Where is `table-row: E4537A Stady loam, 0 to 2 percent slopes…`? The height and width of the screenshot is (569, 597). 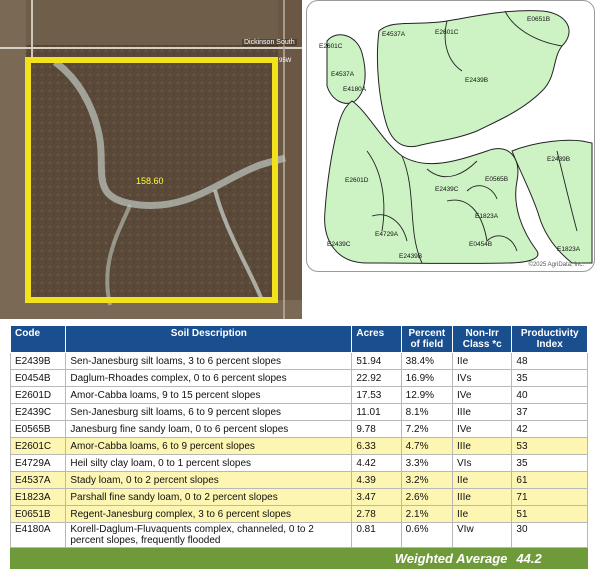
table-row: E4537A Stady loam, 0 to 2 percent slopes… is located at coordinates (298, 480).